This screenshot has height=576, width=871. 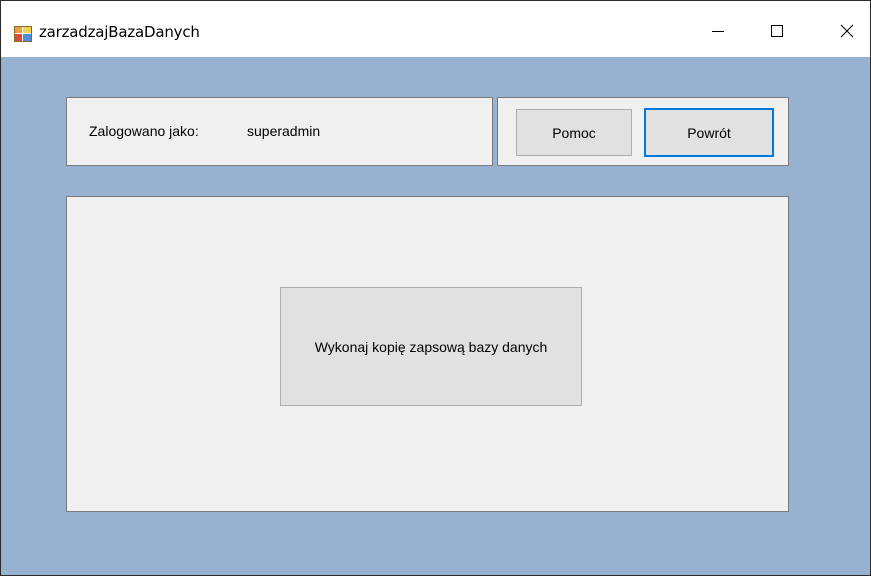 I want to click on navigation-panel: Pomoc Powrót, so click(x=643, y=131).